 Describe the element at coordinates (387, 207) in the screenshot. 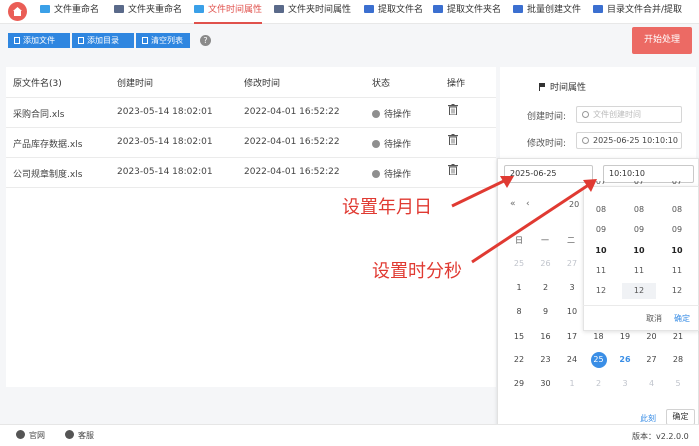

I see `annotation-date: 设置年月日` at that location.